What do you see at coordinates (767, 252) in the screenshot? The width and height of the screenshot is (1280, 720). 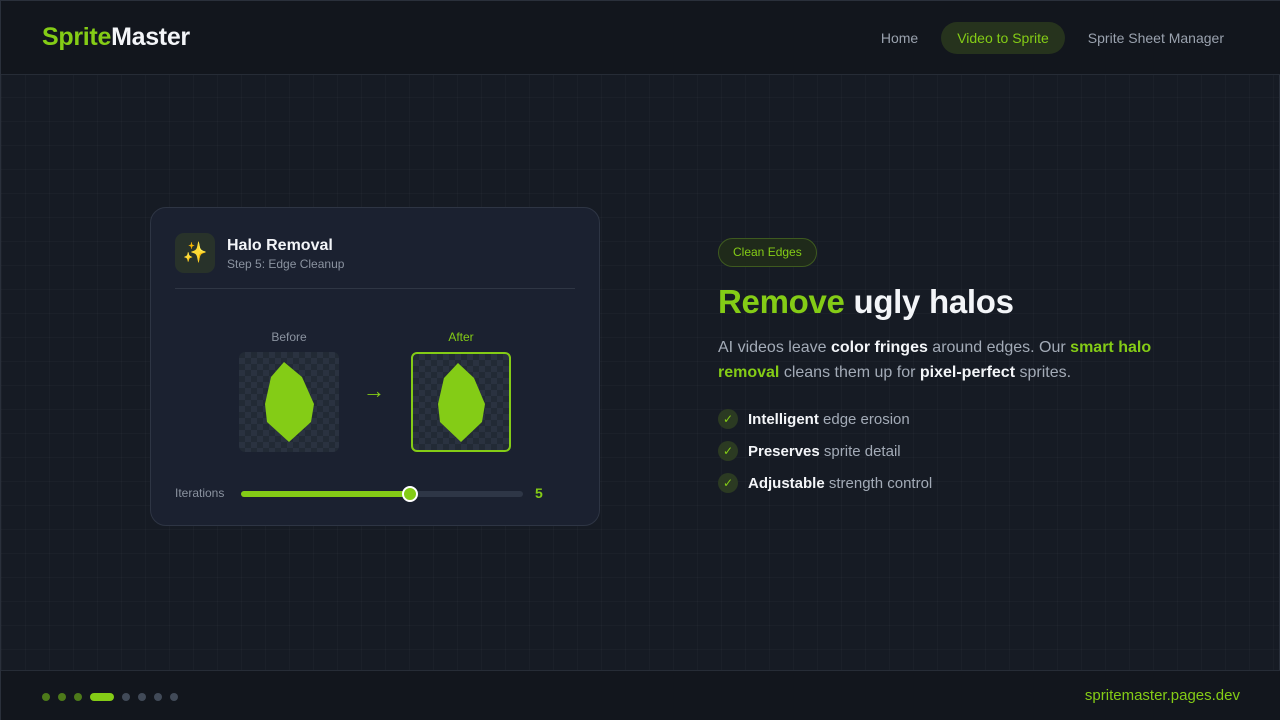 I see `feature-badge: Clean Edges` at bounding box center [767, 252].